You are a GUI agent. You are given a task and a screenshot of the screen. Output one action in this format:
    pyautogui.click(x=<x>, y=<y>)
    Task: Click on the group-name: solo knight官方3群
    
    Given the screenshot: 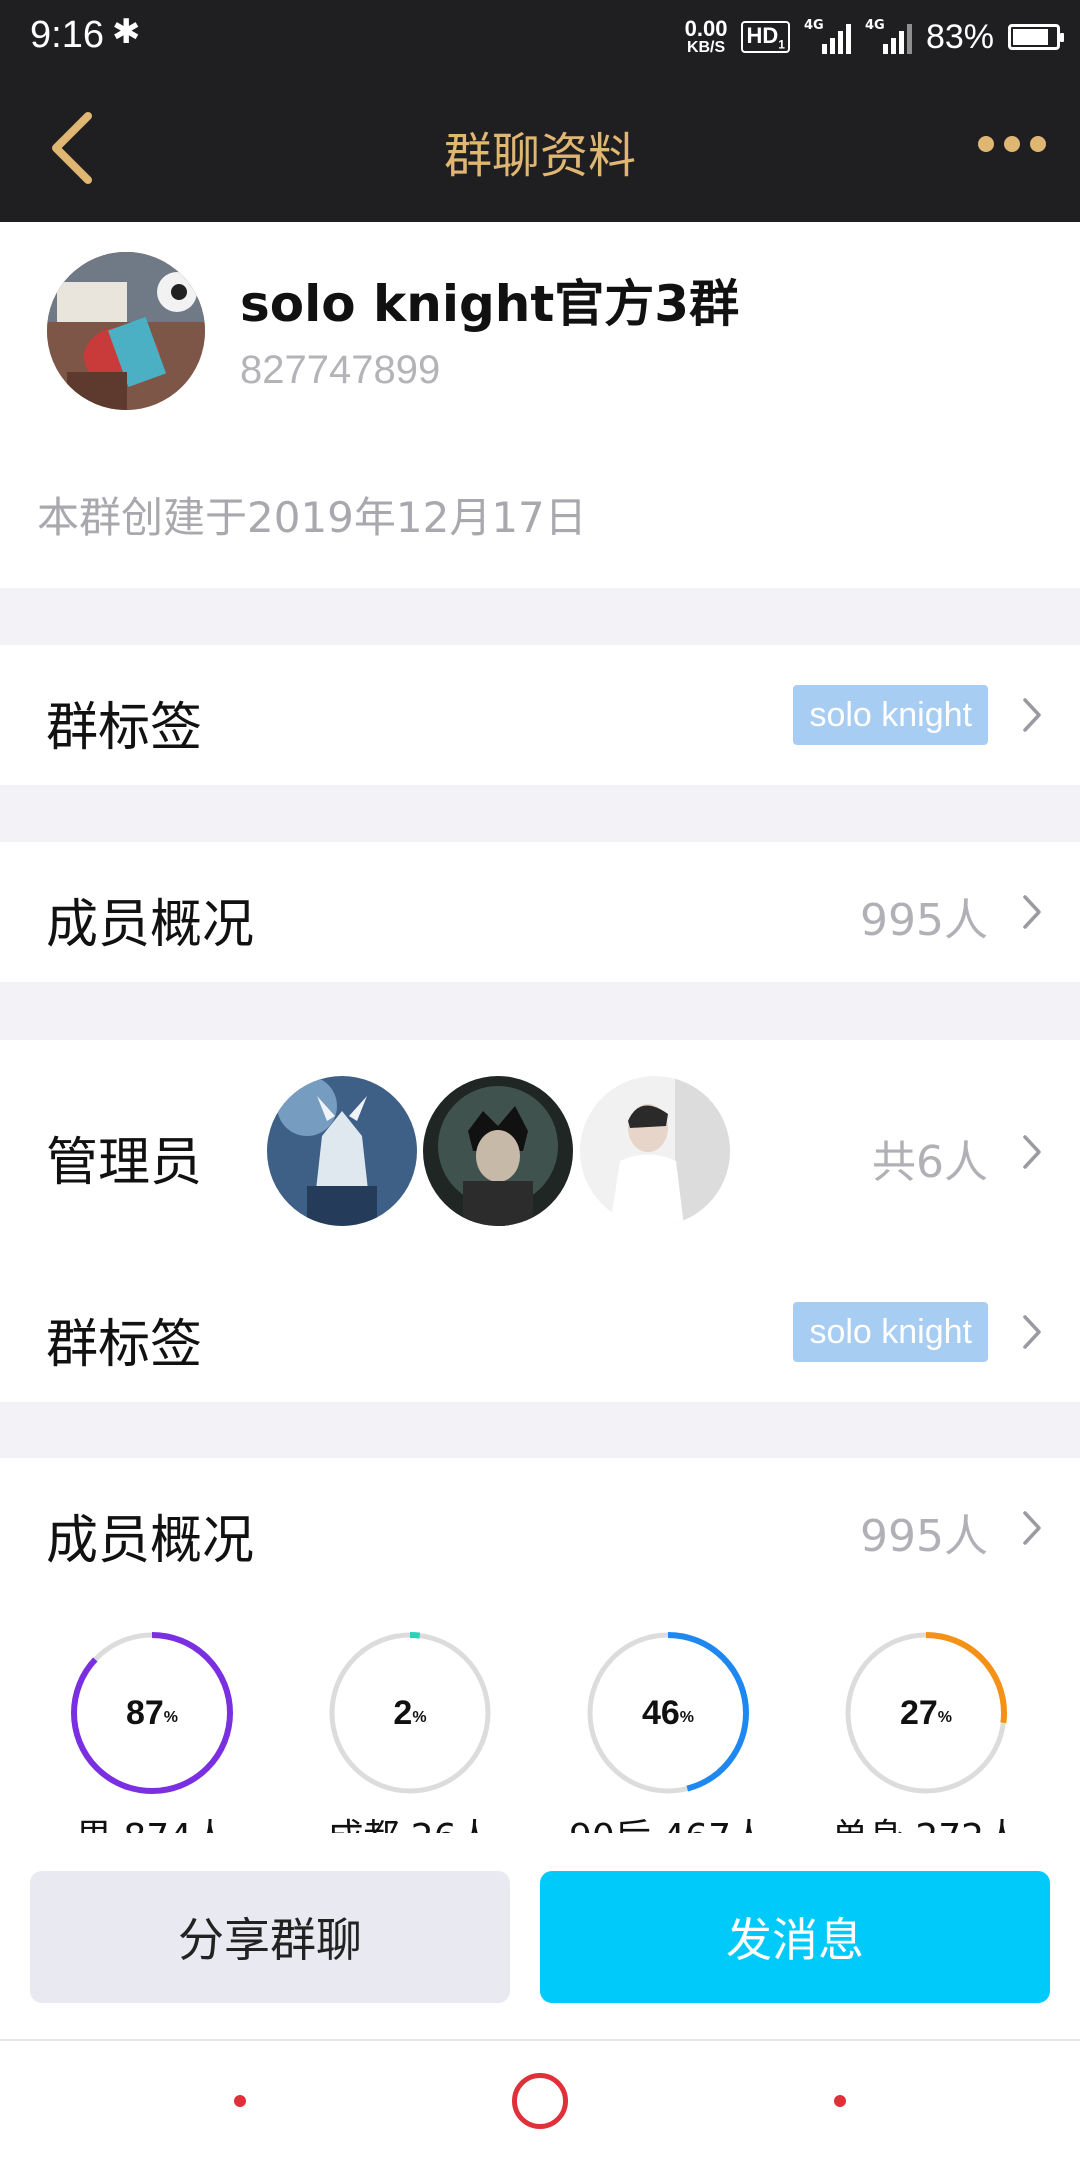 What is the action you would take?
    pyautogui.click(x=490, y=304)
    